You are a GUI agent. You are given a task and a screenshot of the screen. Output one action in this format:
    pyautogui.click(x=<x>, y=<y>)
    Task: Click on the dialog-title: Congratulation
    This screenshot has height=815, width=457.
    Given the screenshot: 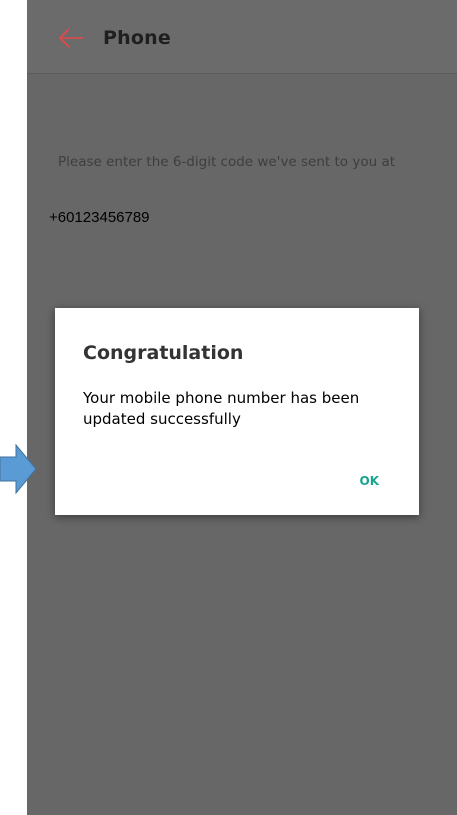 What is the action you would take?
    pyautogui.click(x=163, y=353)
    